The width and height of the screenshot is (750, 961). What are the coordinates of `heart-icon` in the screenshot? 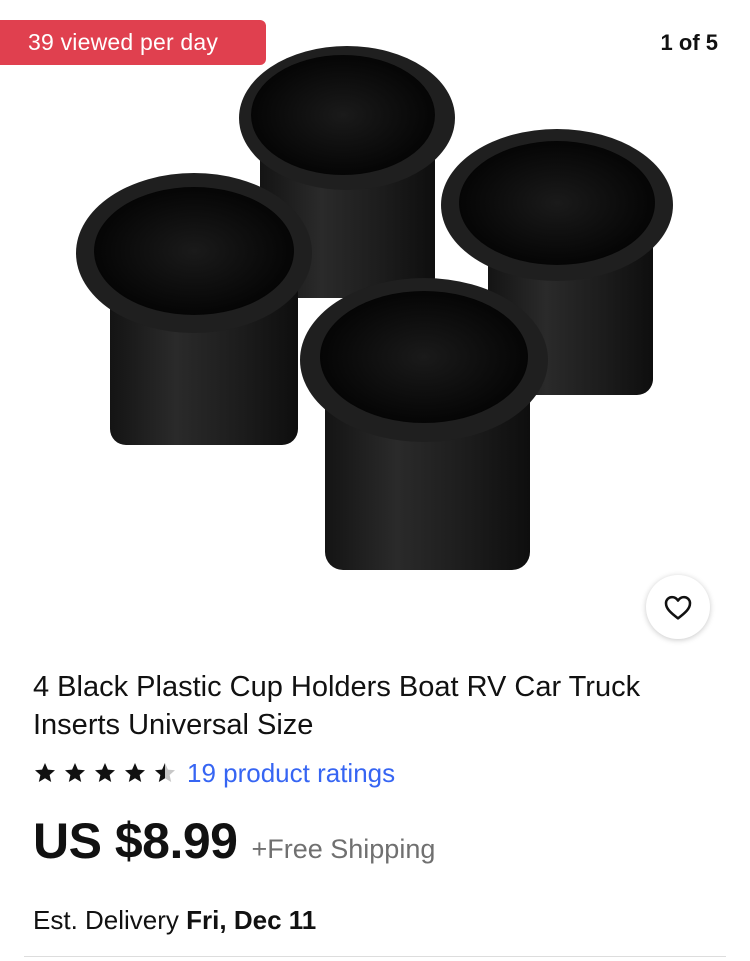 It's located at (678, 607).